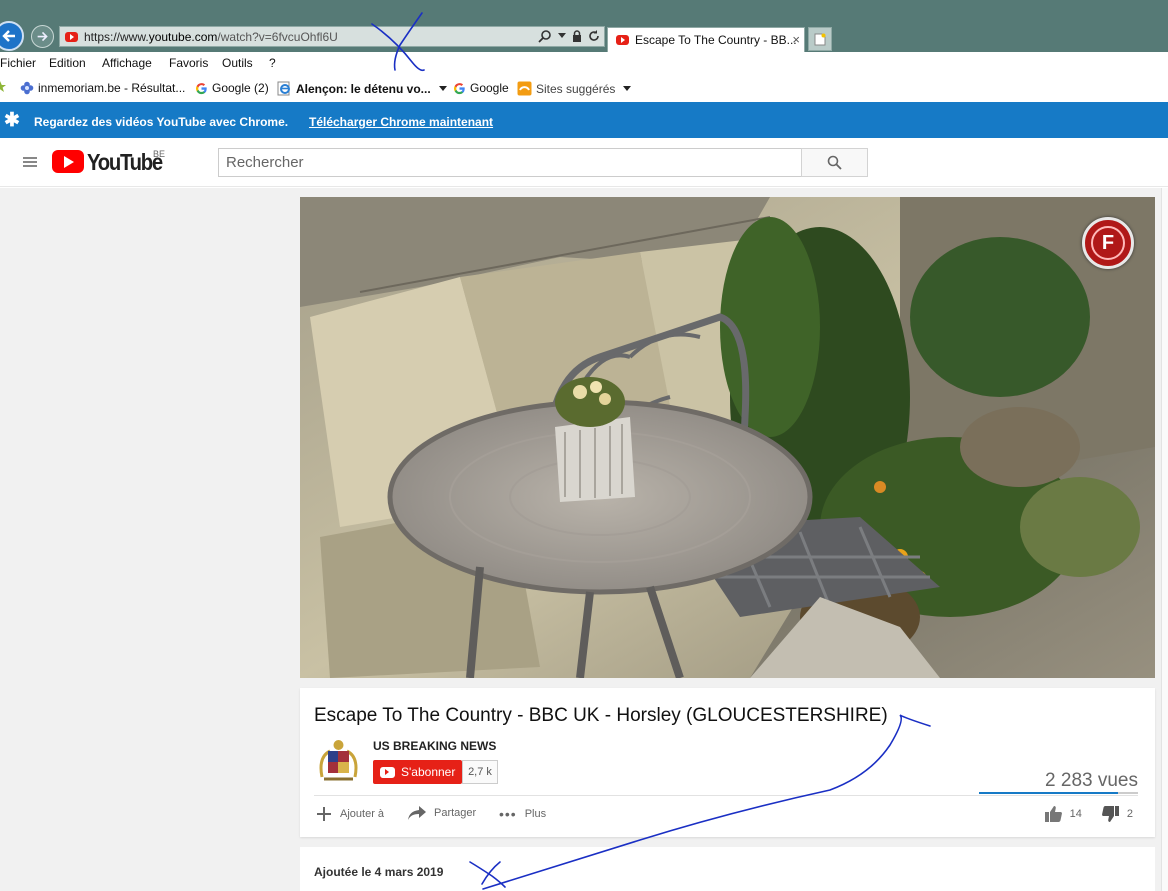  What do you see at coordinates (1049, 793) in the screenshot?
I see `like-ratio-fill` at bounding box center [1049, 793].